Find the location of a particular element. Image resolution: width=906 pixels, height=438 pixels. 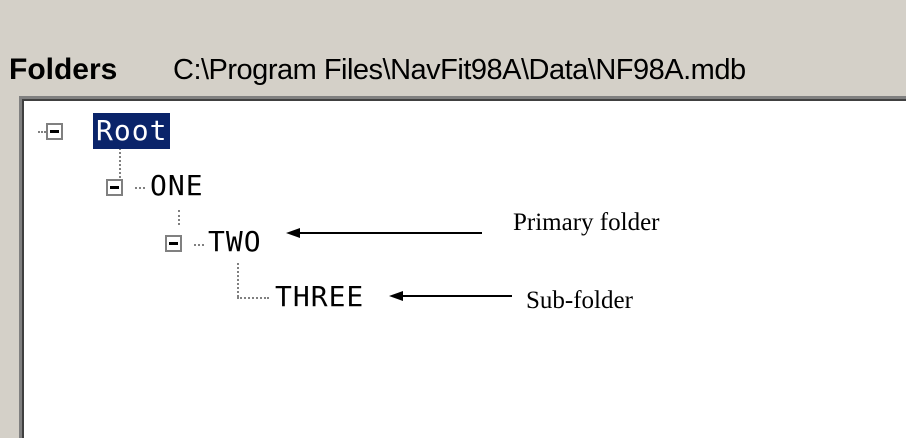

annotation-primary-folder: Primary folder is located at coordinates (586, 222).